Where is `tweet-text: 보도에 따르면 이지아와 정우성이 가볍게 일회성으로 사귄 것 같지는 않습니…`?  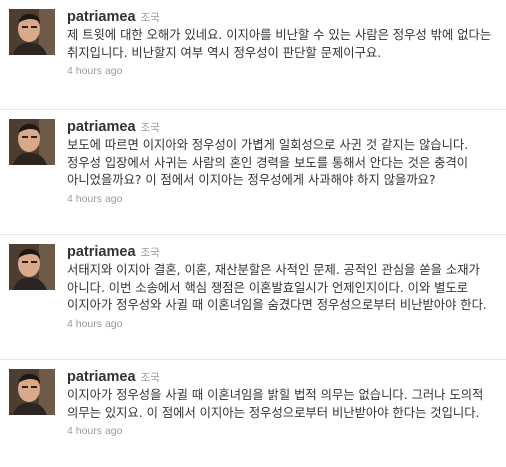
tweet-text: 보도에 따르면 이지아와 정우성이 가볍게 일회성으로 사귄 것 같지는 않습니… is located at coordinates (268, 162).